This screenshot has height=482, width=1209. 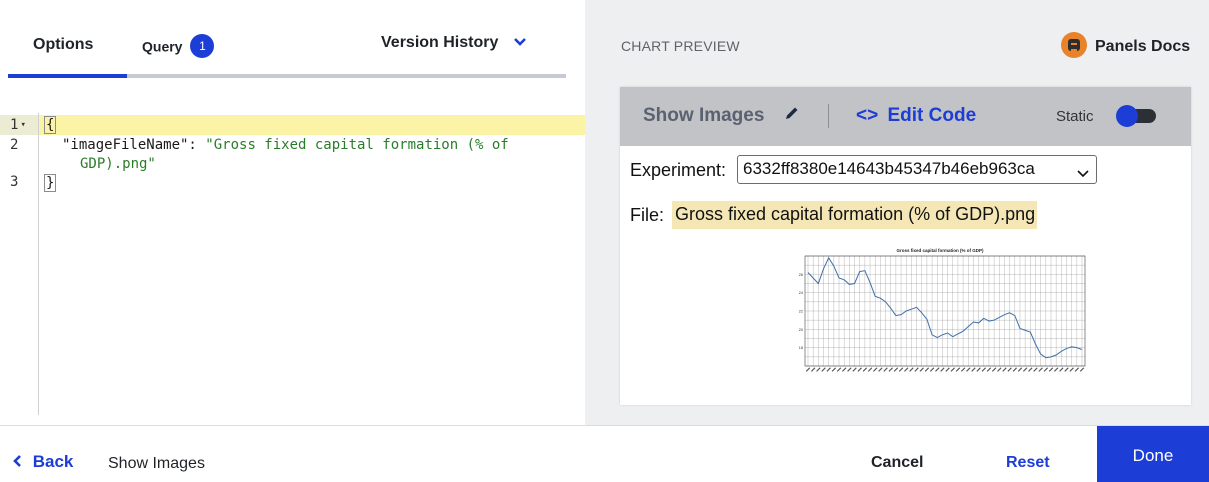 I want to click on toolbar-divider, so click(x=828, y=116).